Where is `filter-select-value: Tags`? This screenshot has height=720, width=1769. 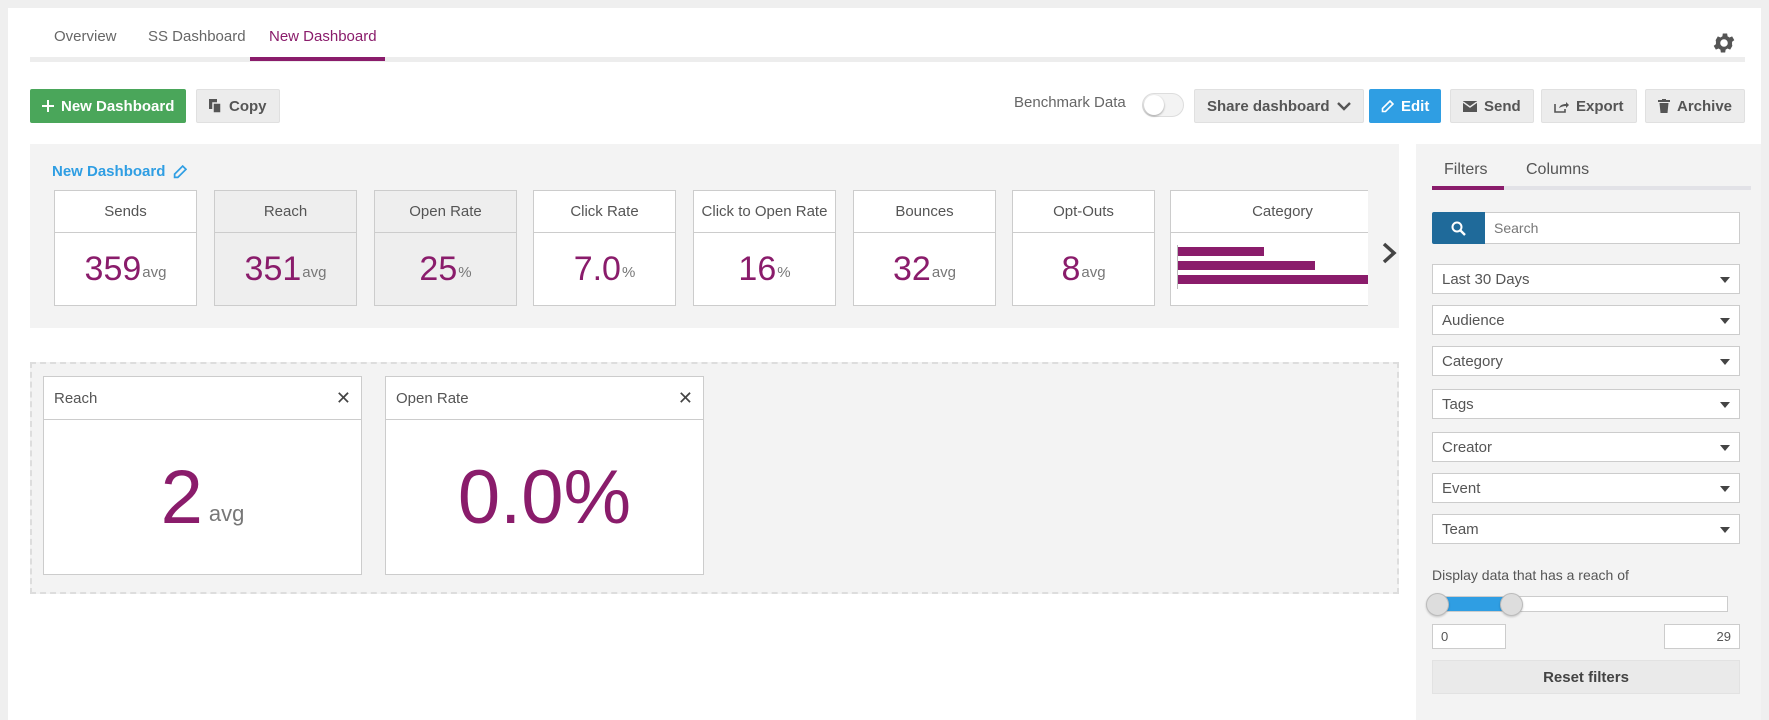
filter-select-value: Tags is located at coordinates (1458, 404).